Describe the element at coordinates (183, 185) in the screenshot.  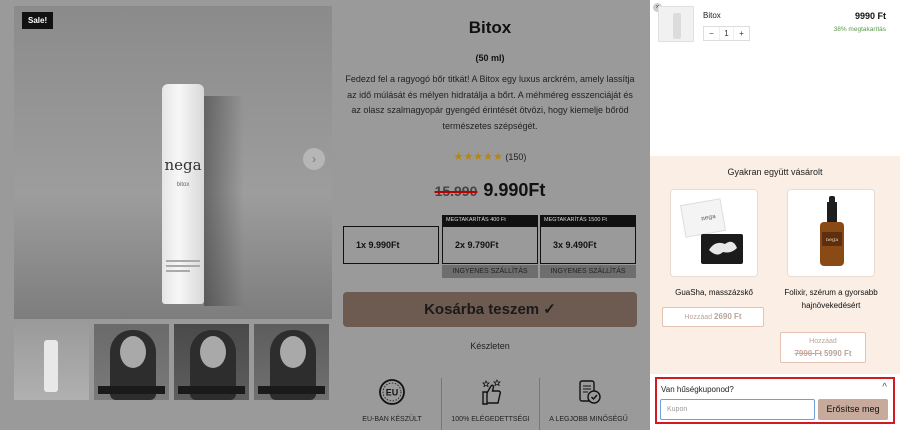
I see `bottle-sub-text: bitox` at that location.